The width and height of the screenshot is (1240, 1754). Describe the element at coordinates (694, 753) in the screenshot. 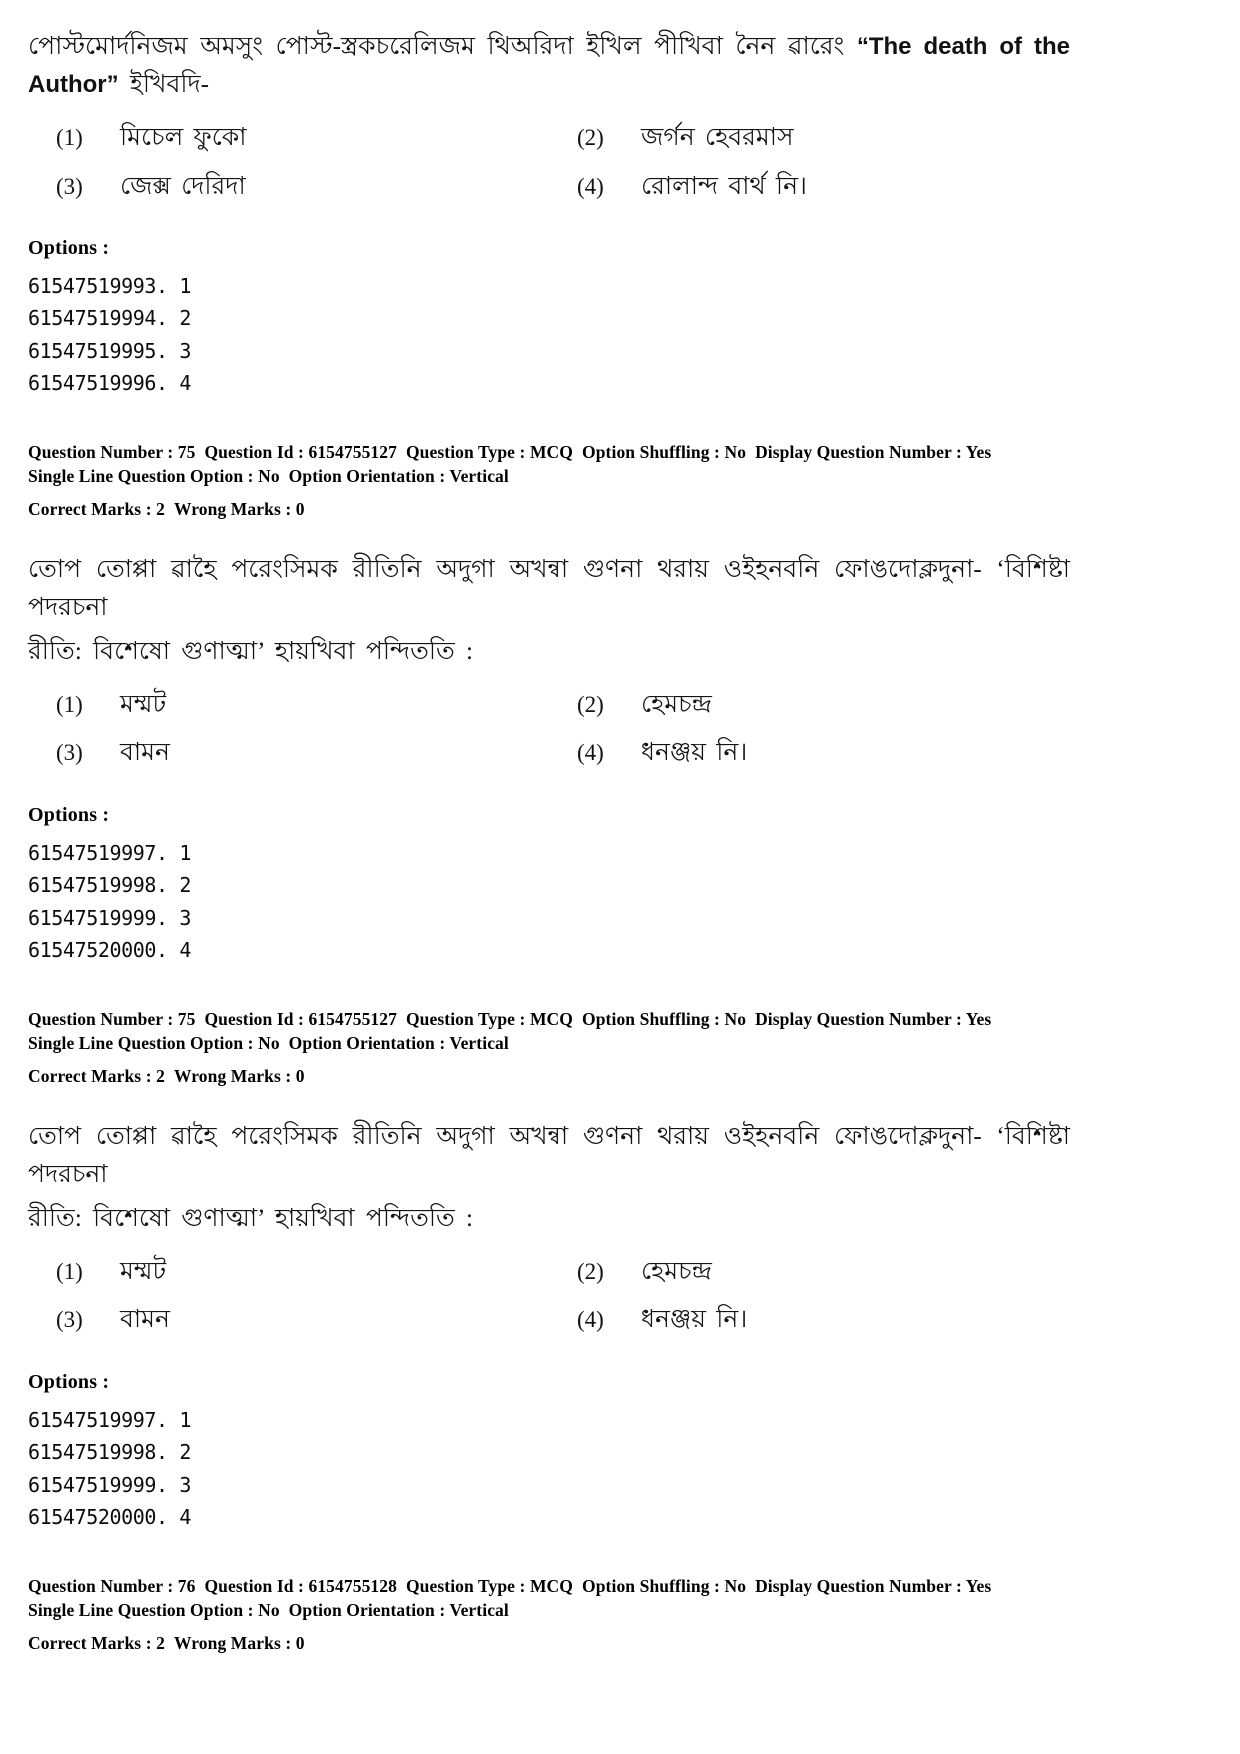

I see `choice-label: ধনঞ্জয় নি।` at that location.